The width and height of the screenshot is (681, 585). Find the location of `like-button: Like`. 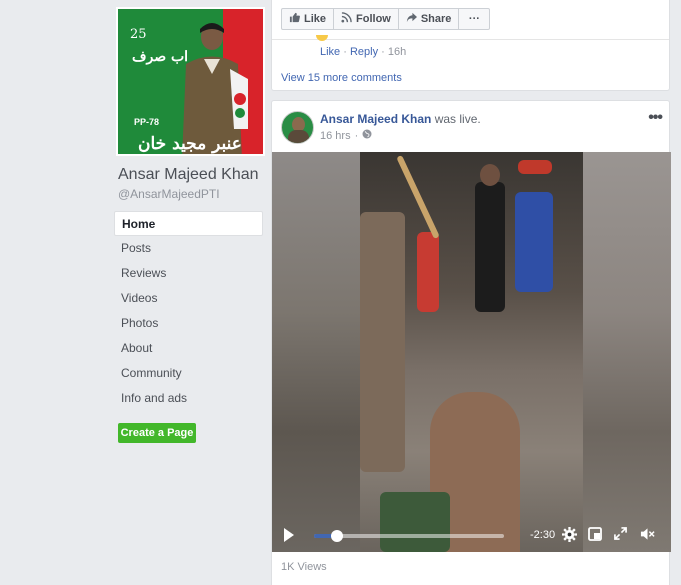

like-button: Like is located at coordinates (308, 19).